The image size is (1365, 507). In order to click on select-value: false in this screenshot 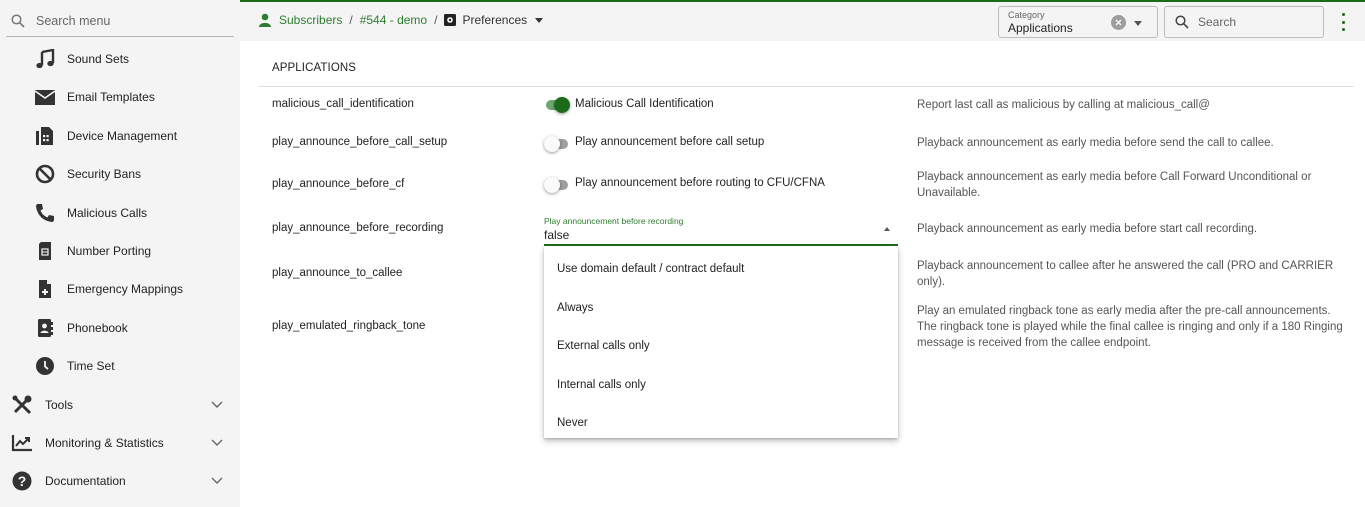, I will do `click(557, 235)`.